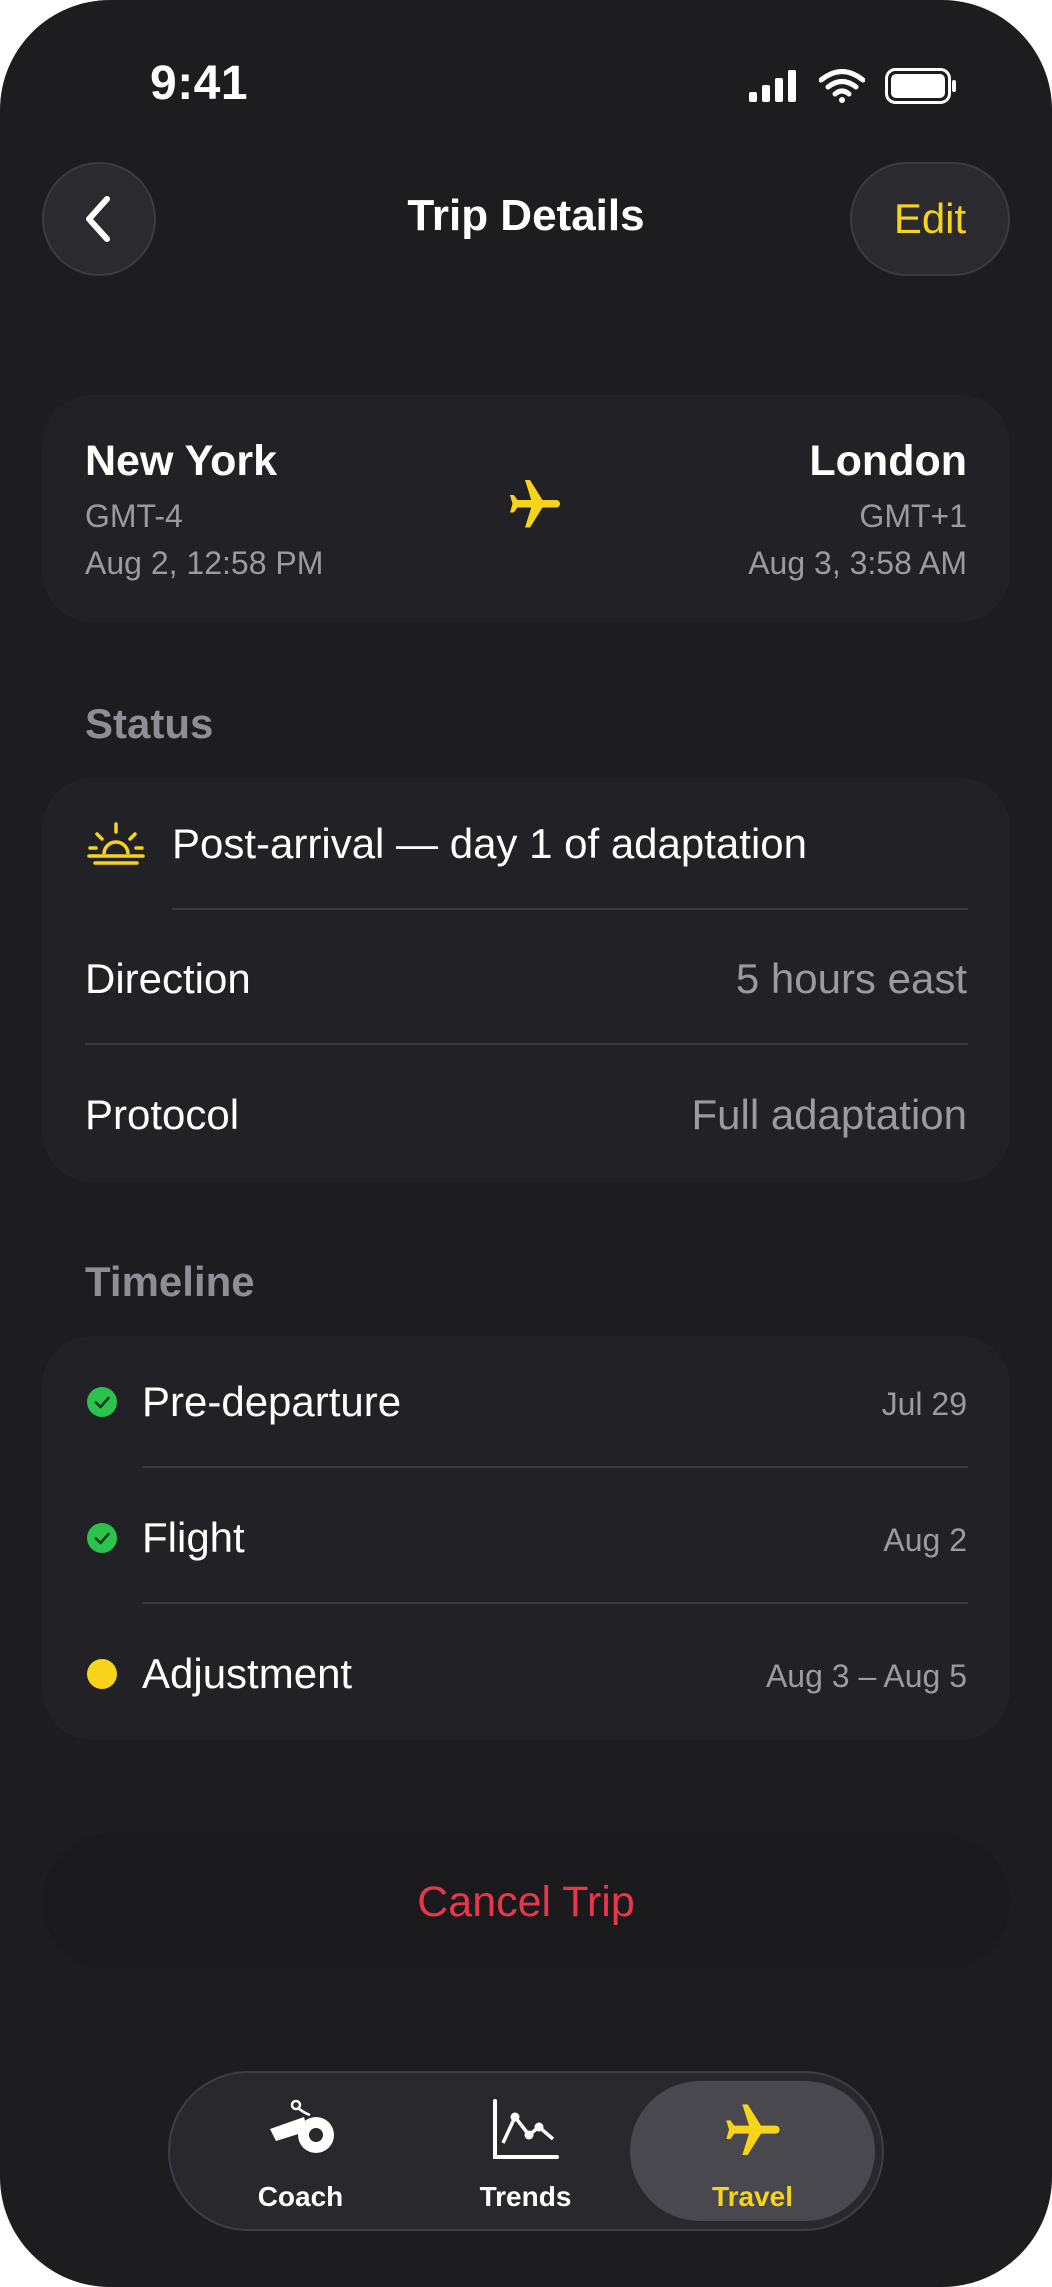 The width and height of the screenshot is (1052, 2287). I want to click on tab-bar: Coach Trends Travel, so click(526, 2151).